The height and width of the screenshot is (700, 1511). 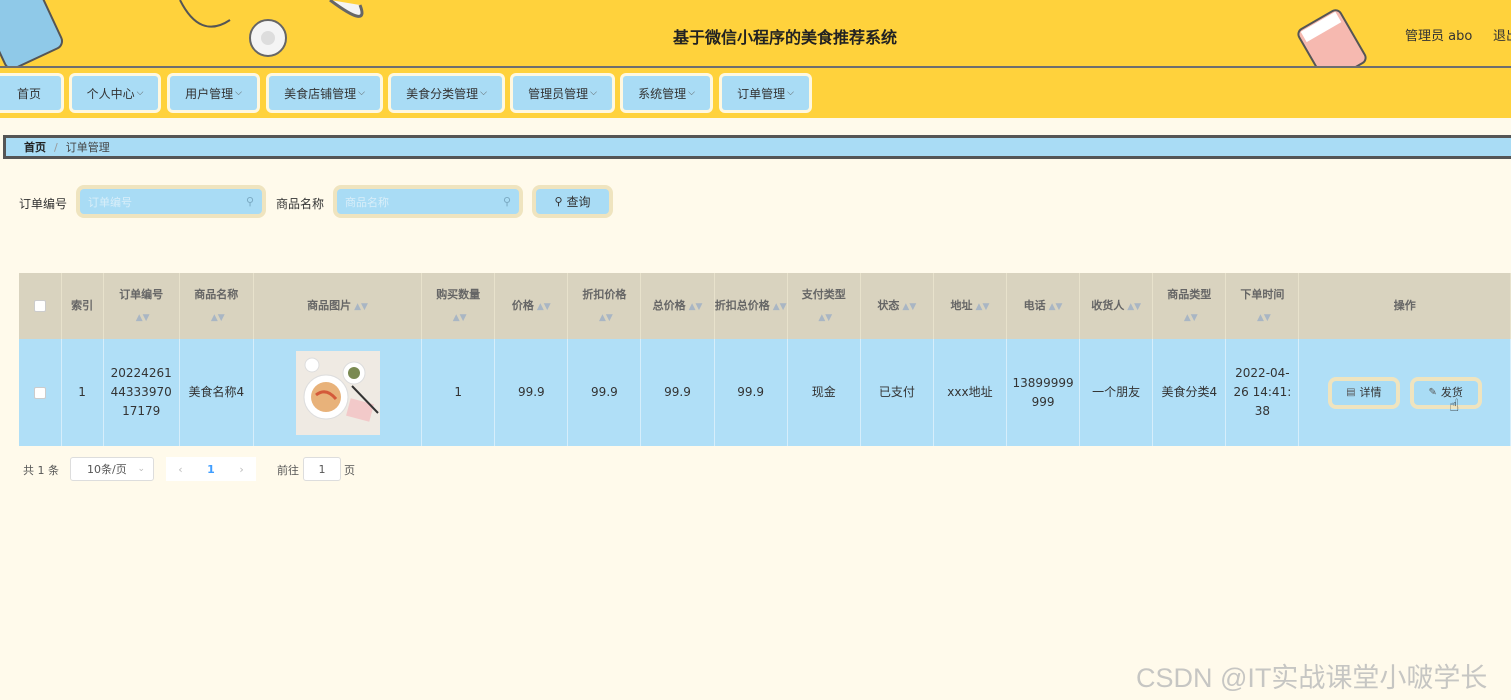 I want to click on nav-item-label: 首页, so click(x=28, y=93).